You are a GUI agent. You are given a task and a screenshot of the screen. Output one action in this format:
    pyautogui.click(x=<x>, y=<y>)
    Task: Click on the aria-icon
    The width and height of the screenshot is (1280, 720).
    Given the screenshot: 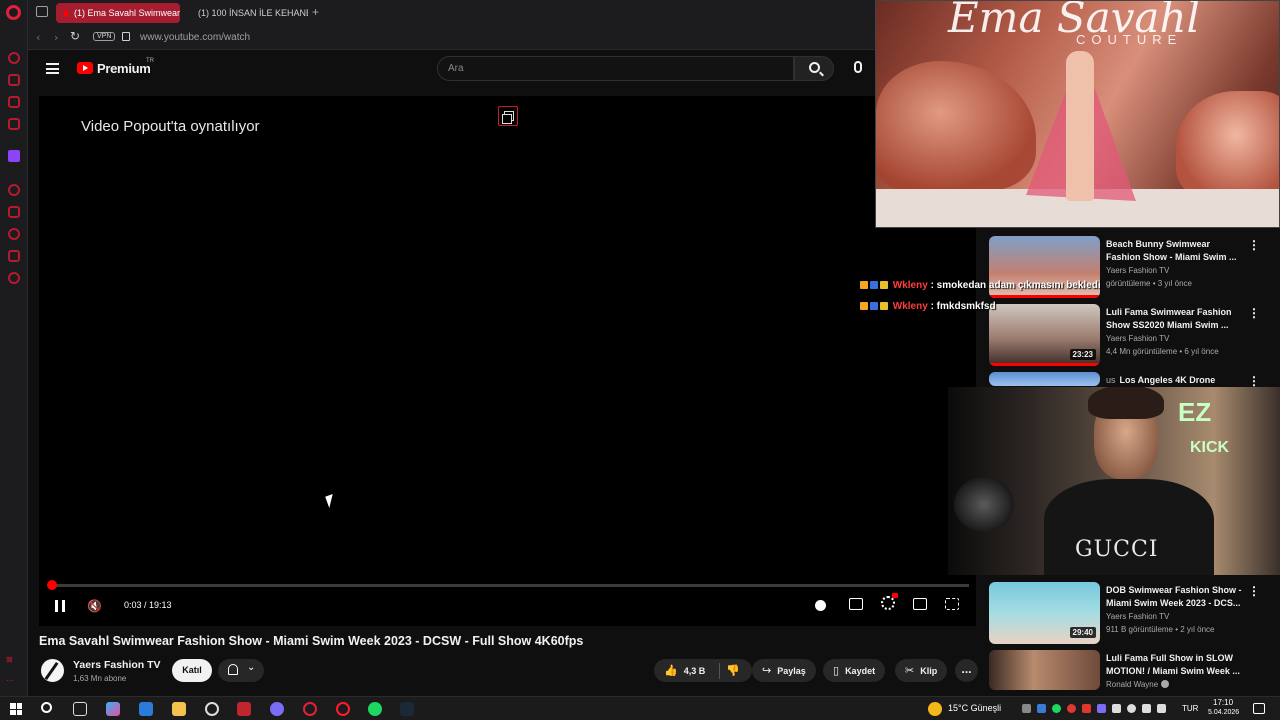 What is the action you would take?
    pyautogui.click(x=14, y=80)
    